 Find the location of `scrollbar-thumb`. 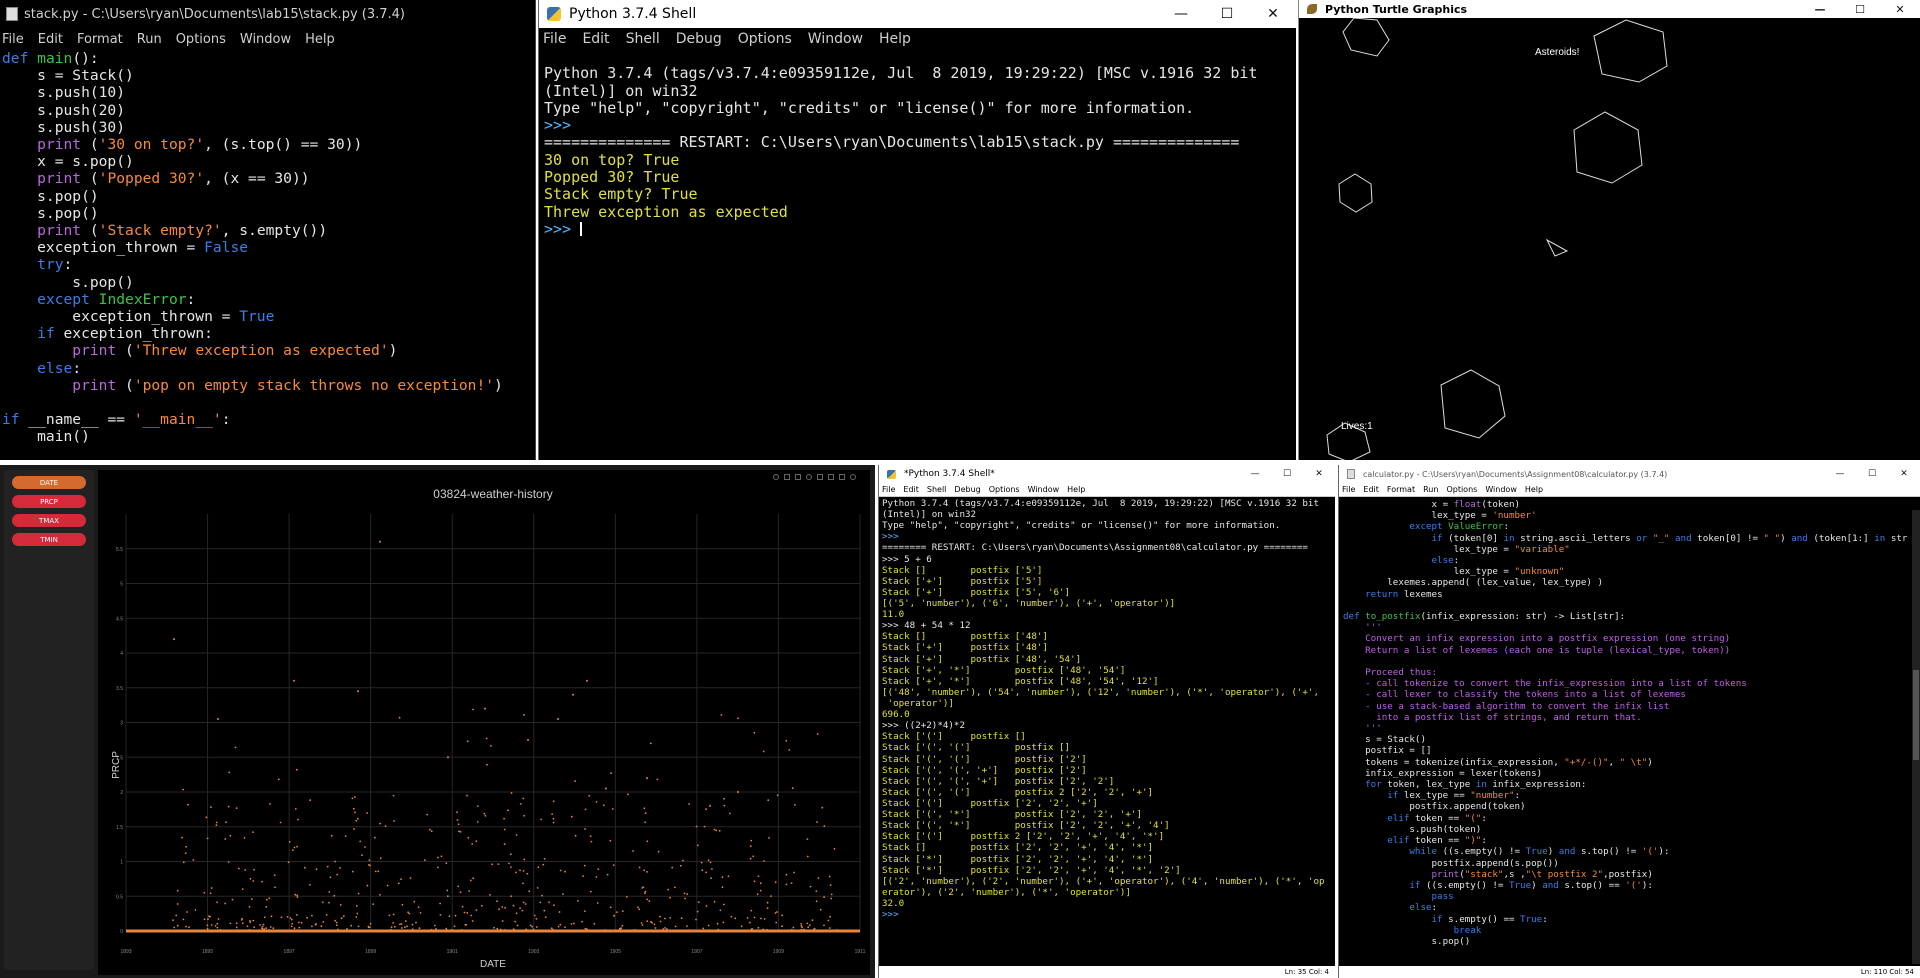

scrollbar-thumb is located at coordinates (1916, 715).